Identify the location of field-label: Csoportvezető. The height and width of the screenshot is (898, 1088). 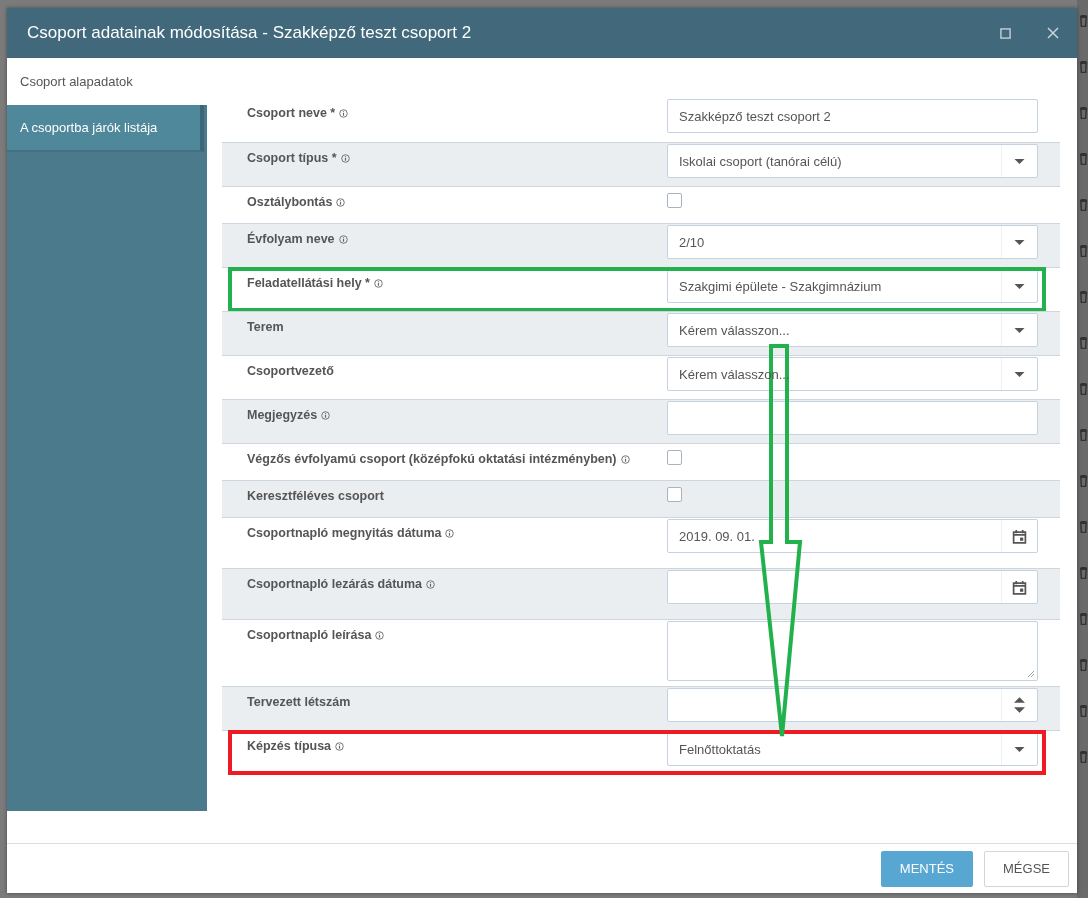
(290, 371).